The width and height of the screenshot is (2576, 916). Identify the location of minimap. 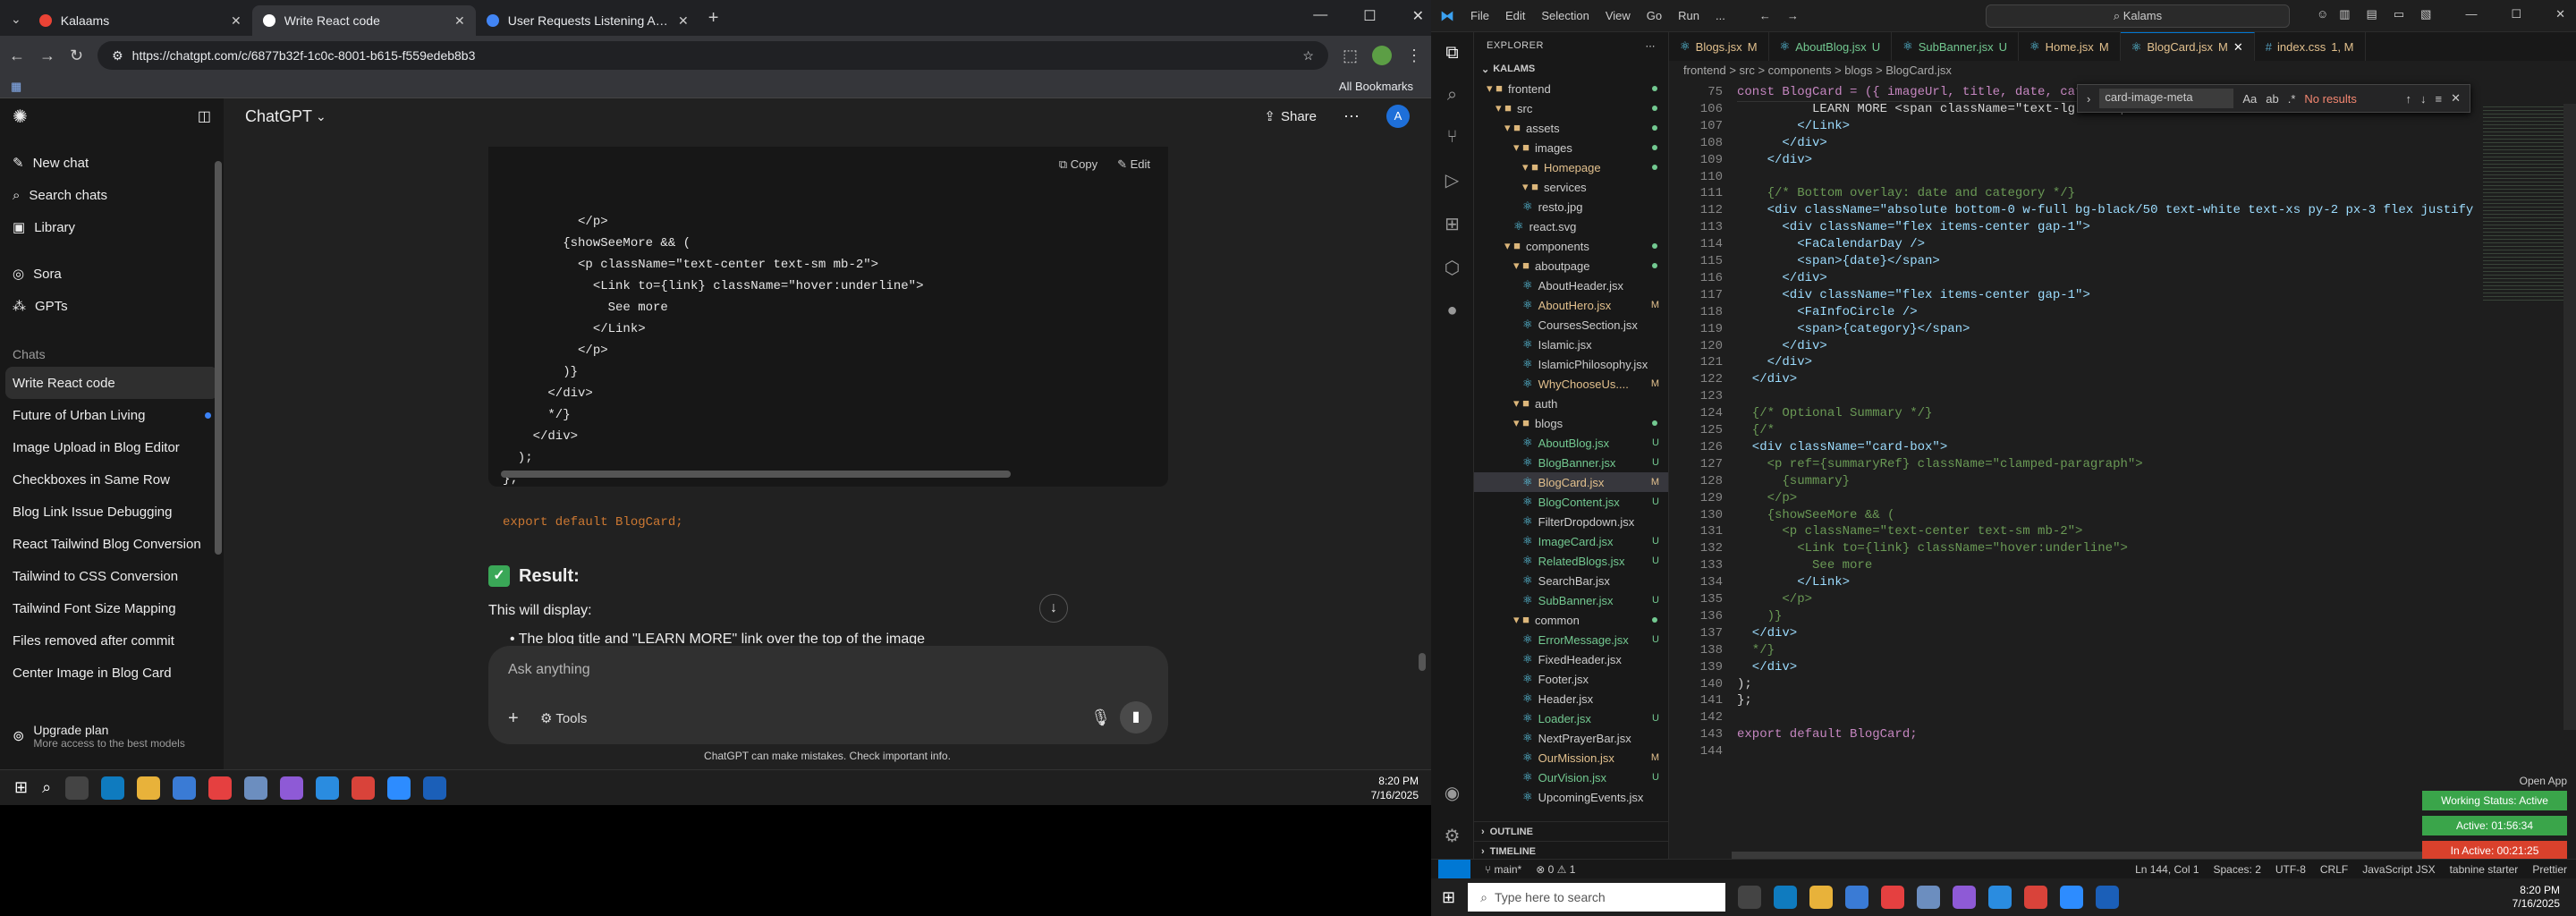
(2523, 202).